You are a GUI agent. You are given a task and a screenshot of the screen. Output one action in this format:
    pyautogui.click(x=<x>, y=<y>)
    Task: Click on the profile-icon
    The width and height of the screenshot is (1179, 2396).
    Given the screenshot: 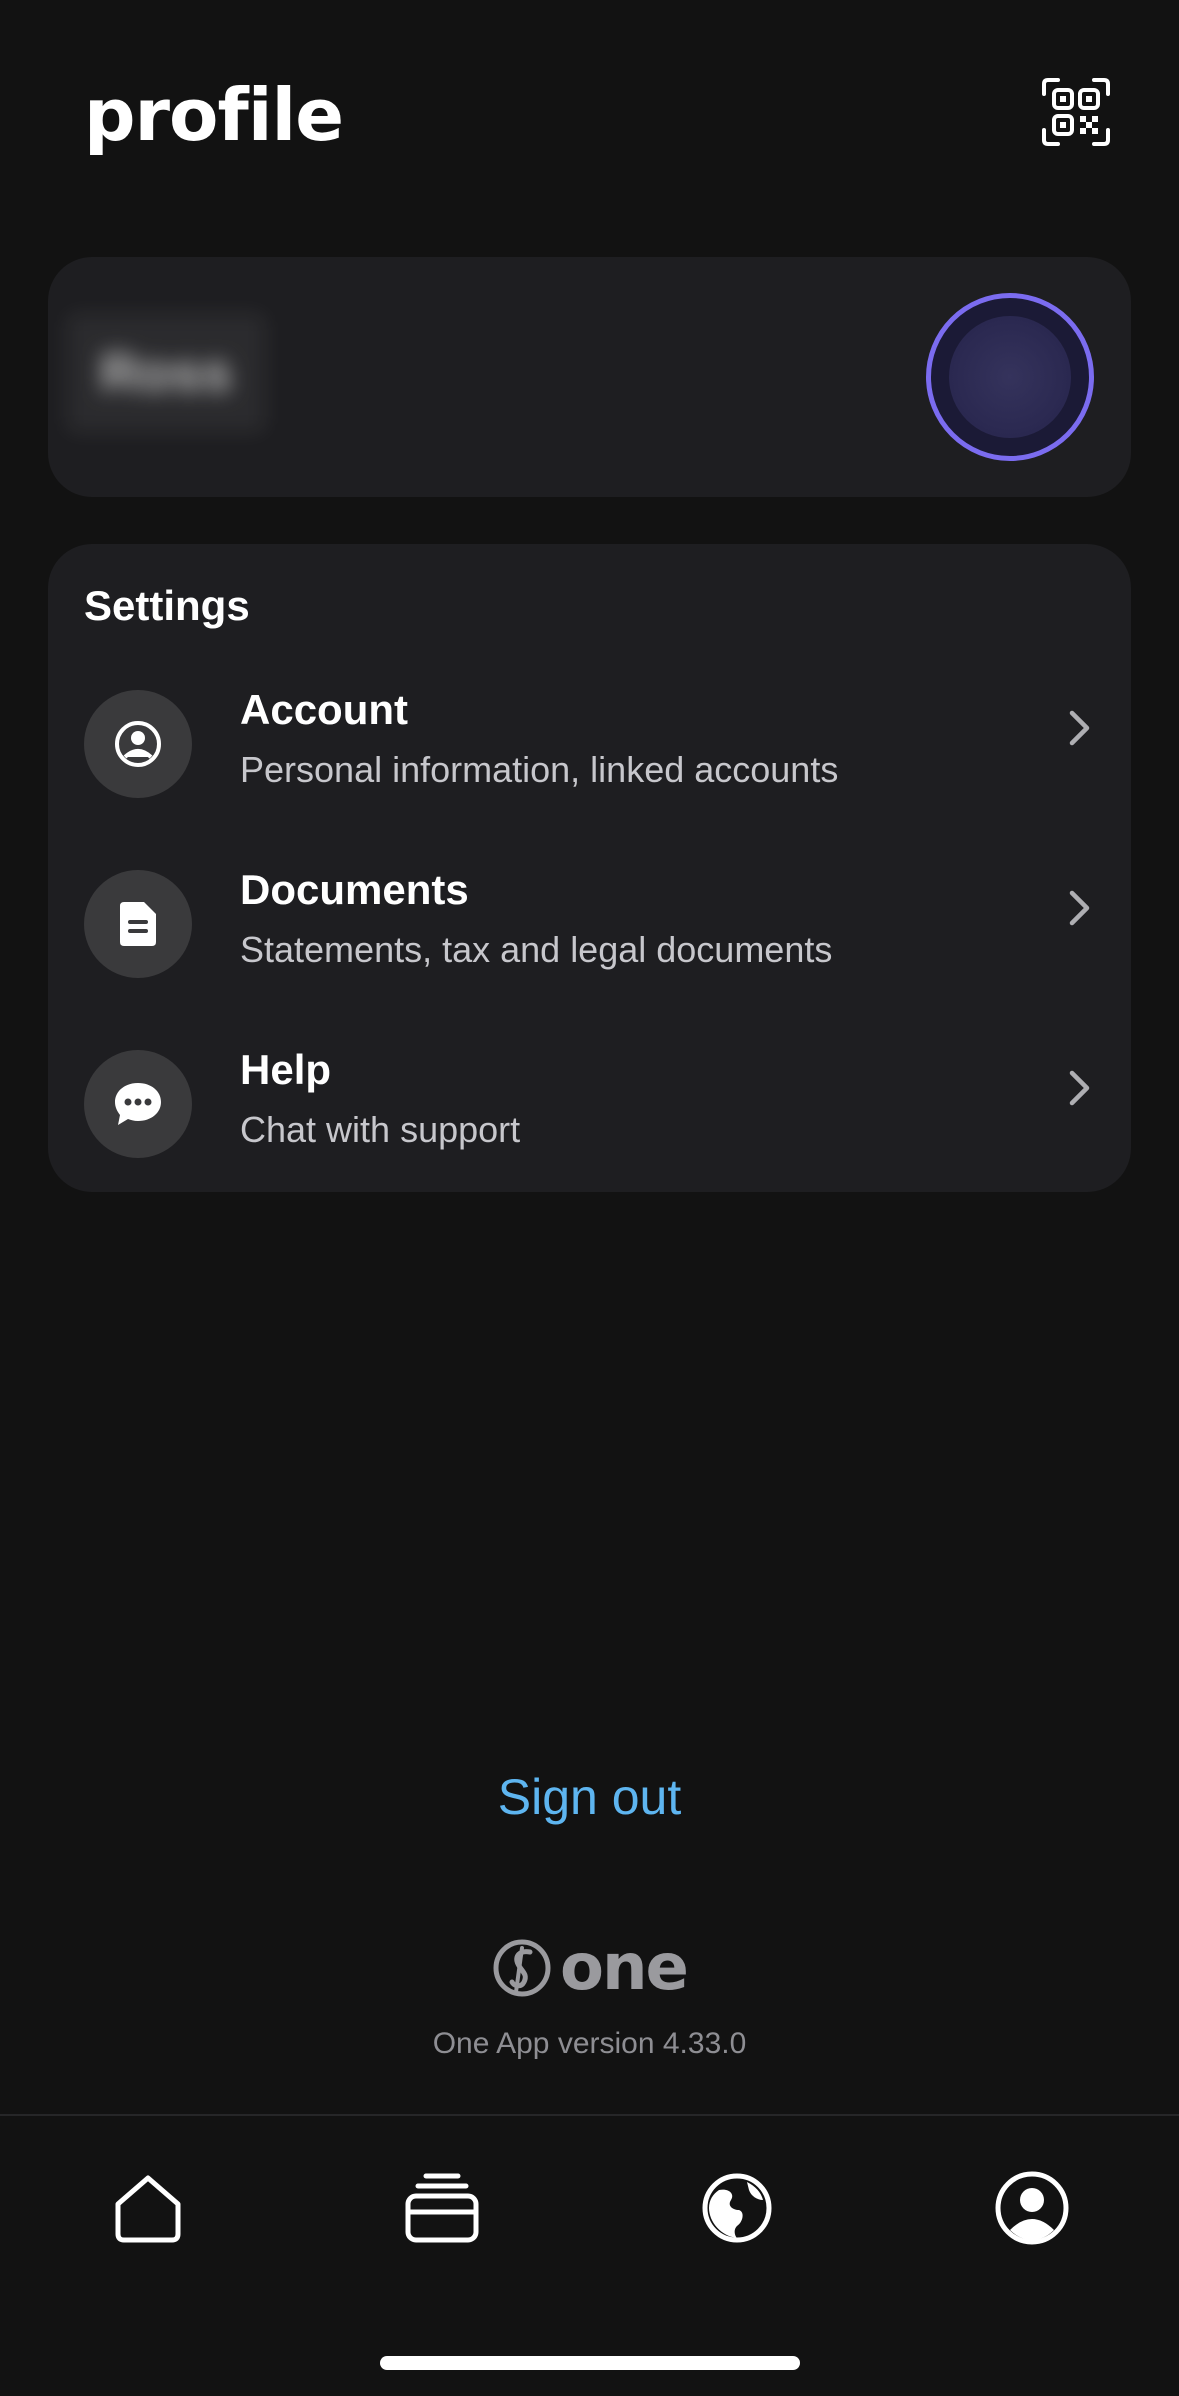 What is the action you would take?
    pyautogui.click(x=1032, y=2208)
    